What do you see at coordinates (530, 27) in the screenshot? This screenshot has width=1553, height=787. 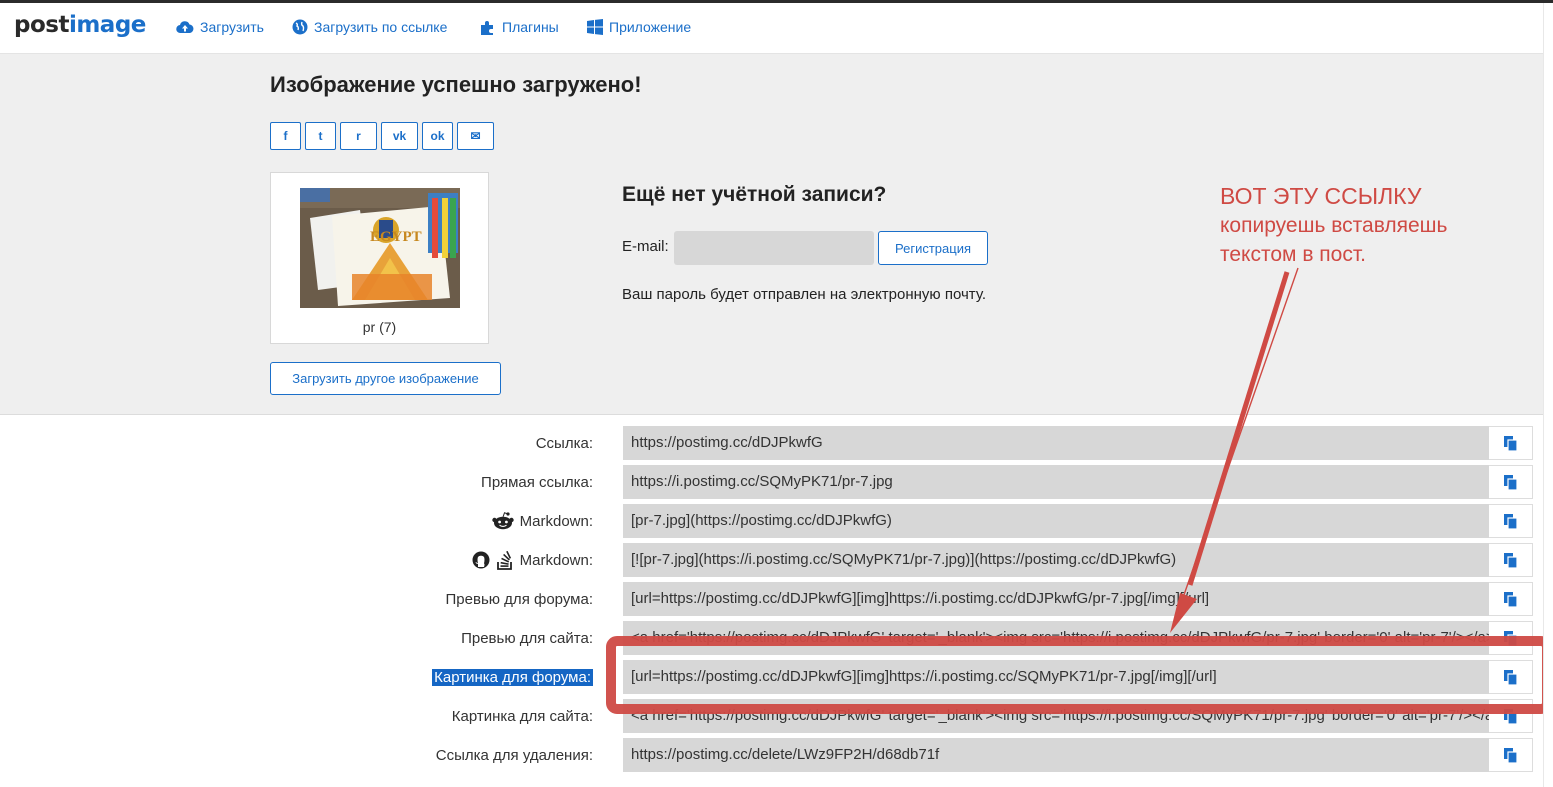 I see `nav-plugins-label: Плагины` at bounding box center [530, 27].